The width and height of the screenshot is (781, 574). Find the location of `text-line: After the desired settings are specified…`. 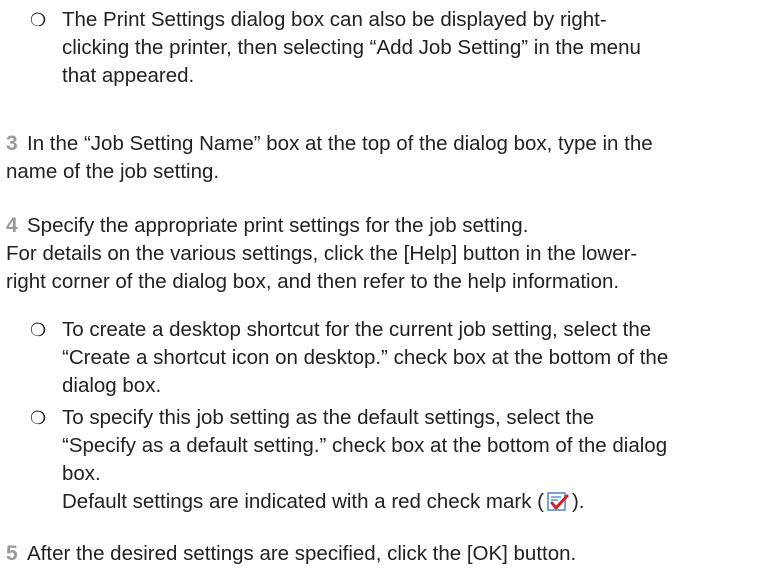

text-line: After the desired settings are specified… is located at coordinates (302, 553).